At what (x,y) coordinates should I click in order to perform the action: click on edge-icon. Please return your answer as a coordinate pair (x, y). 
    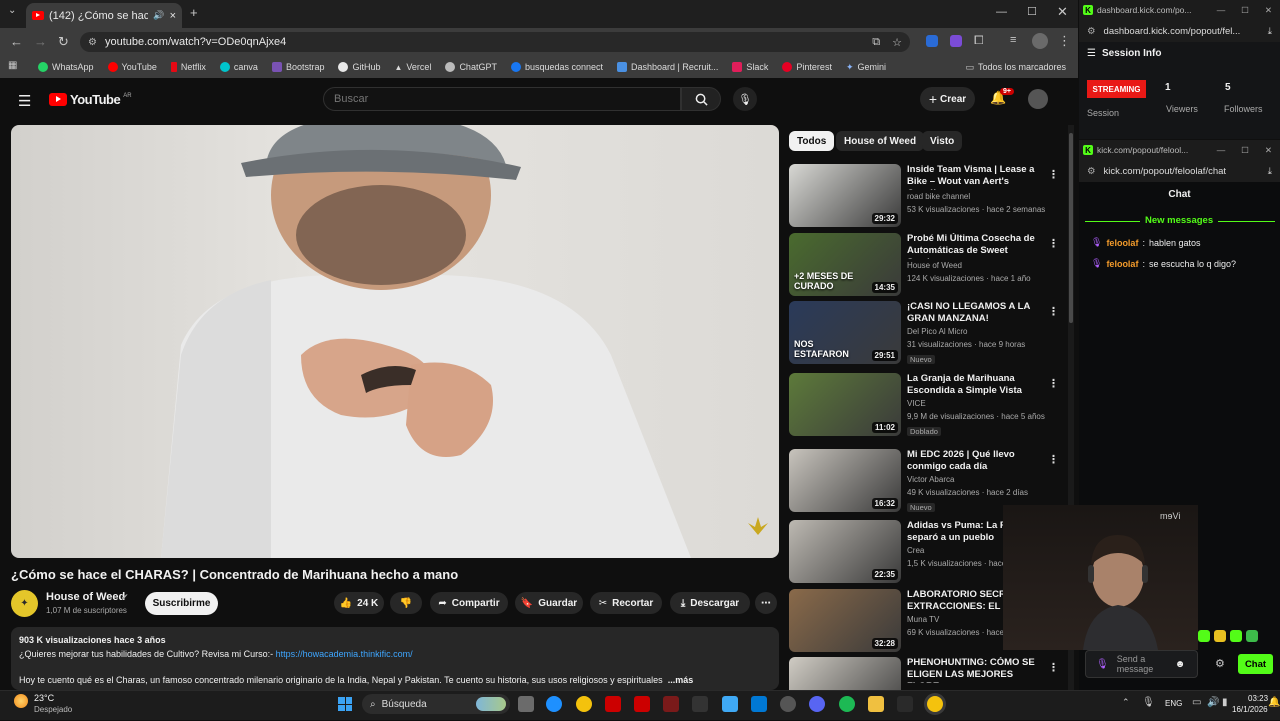
    Looking at the image, I should click on (554, 704).